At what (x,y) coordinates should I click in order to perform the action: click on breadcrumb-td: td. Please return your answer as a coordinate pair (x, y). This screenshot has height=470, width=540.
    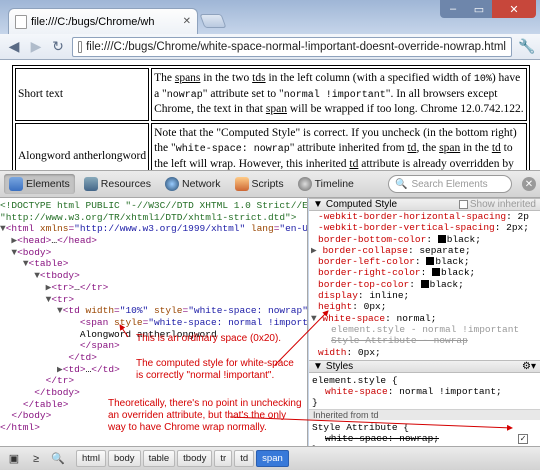
    Looking at the image, I should click on (244, 458).